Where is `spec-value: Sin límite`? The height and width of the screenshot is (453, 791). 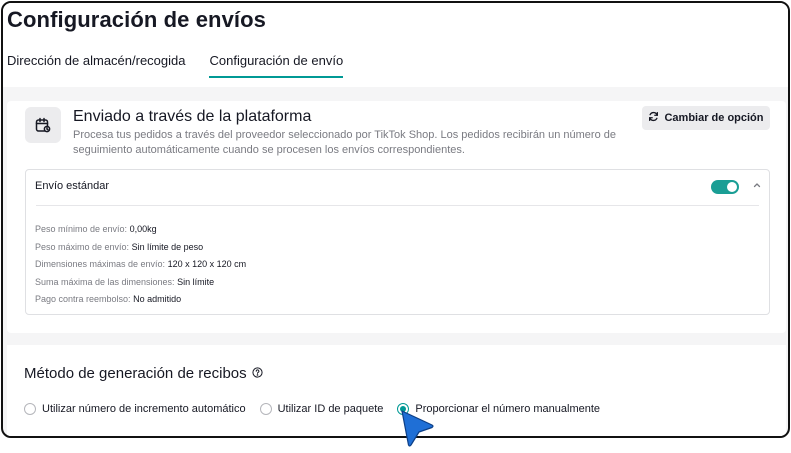 spec-value: Sin límite is located at coordinates (196, 281).